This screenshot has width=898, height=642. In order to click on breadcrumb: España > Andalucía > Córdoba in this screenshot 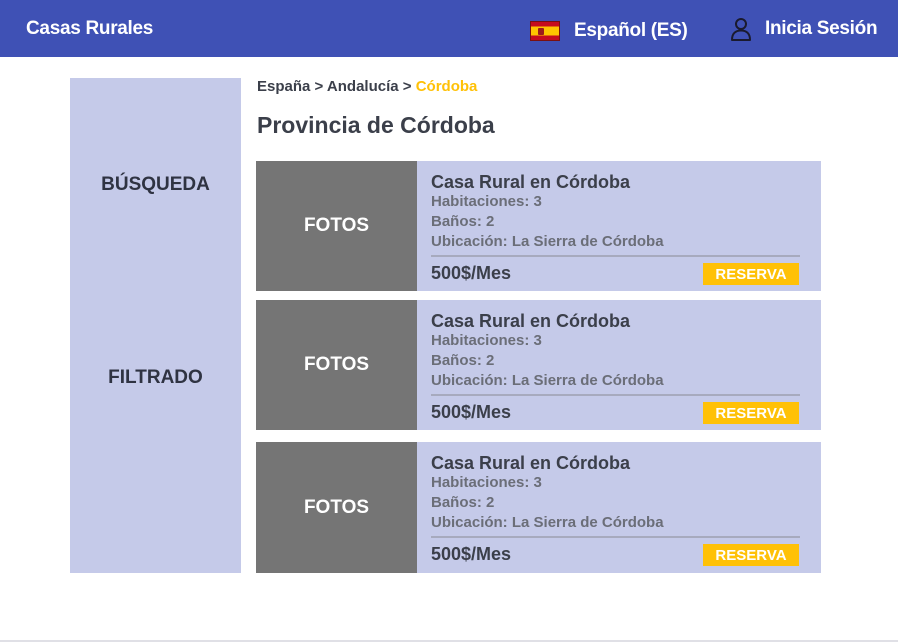, I will do `click(367, 86)`.